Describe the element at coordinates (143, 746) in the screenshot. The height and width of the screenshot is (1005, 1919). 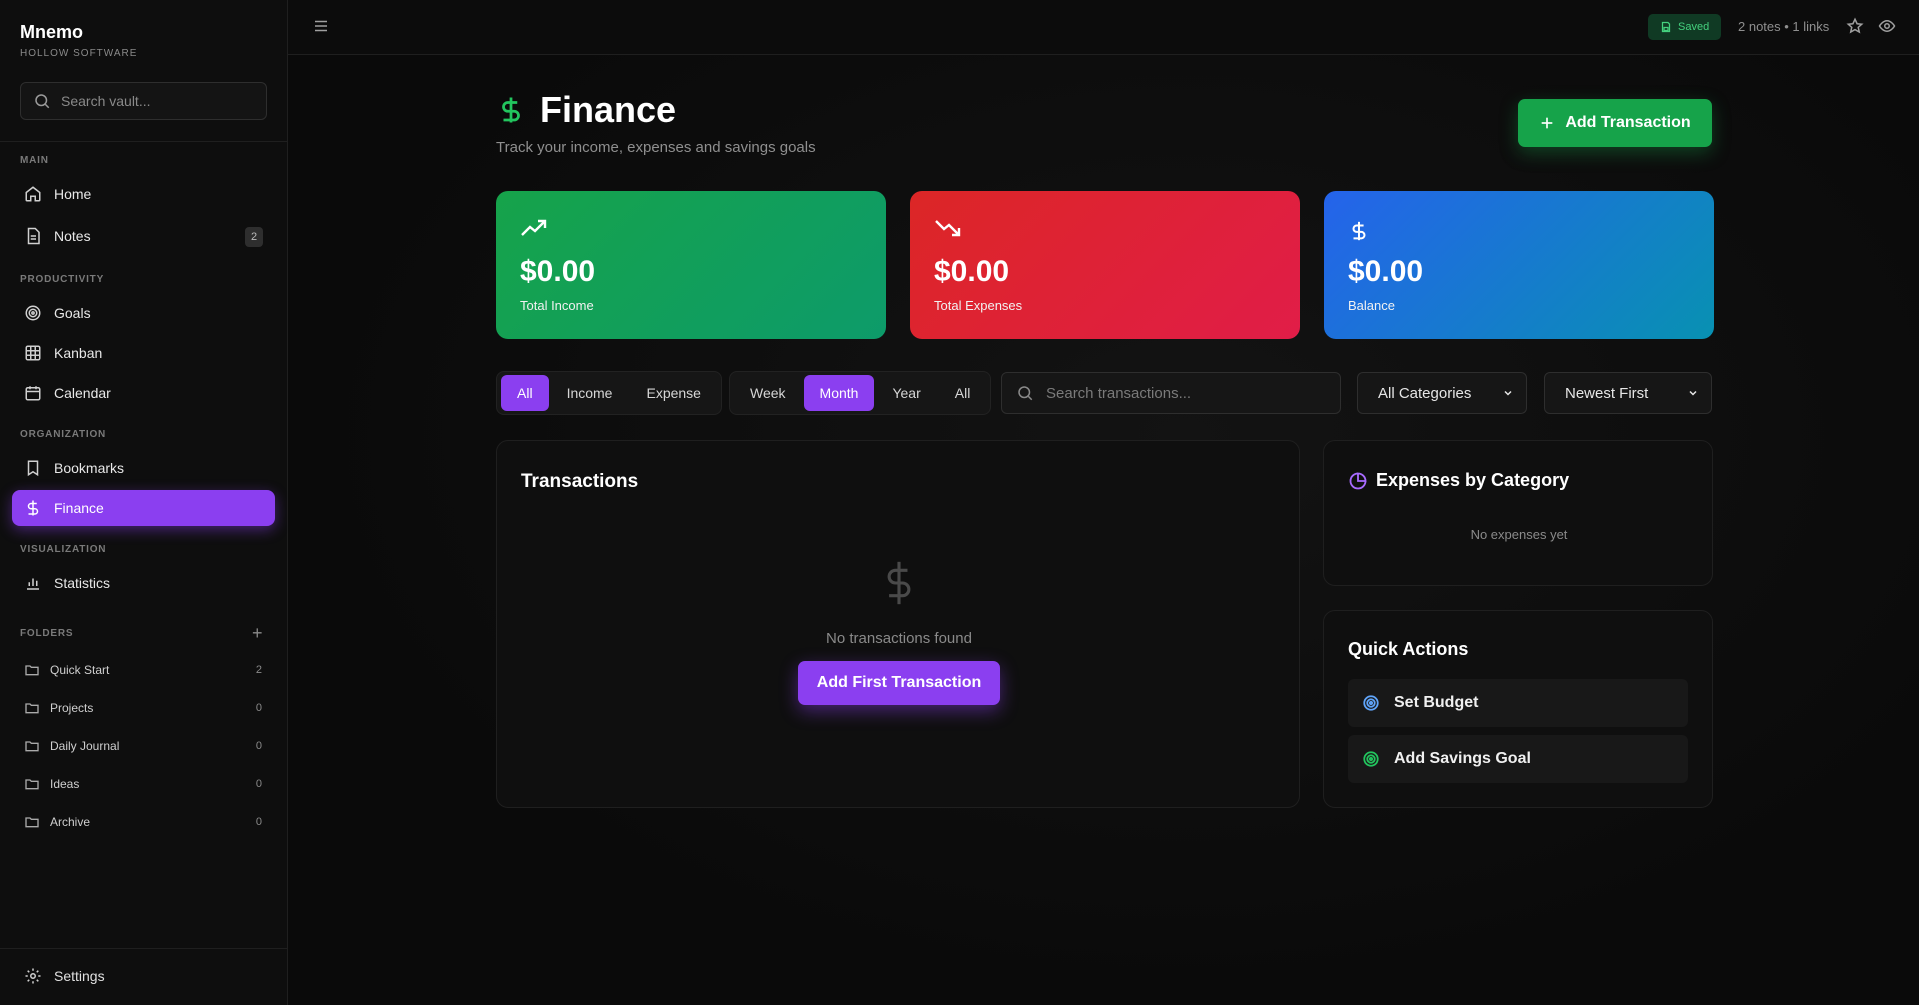
I see `folder-item: Daily Journal 0` at that location.